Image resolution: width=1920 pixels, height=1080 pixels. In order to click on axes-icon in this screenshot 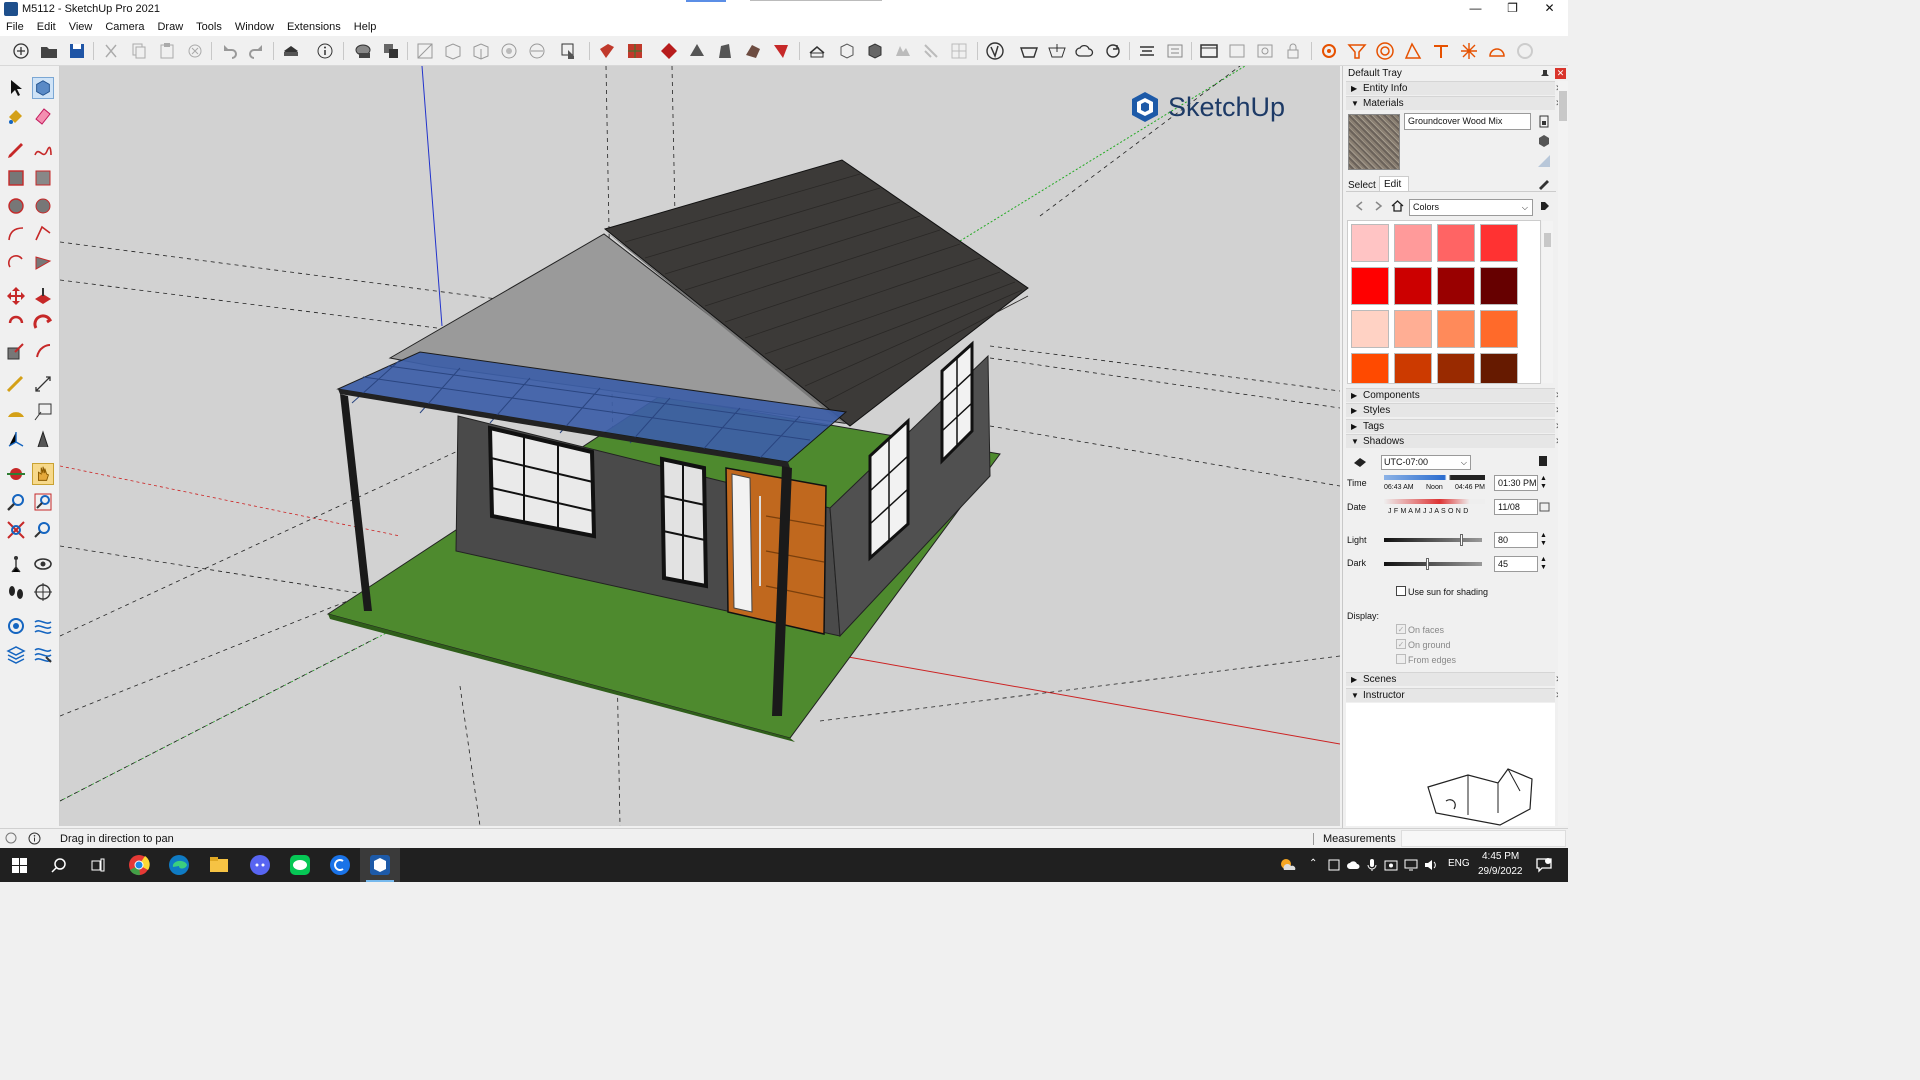, I will do `click(16, 440)`.